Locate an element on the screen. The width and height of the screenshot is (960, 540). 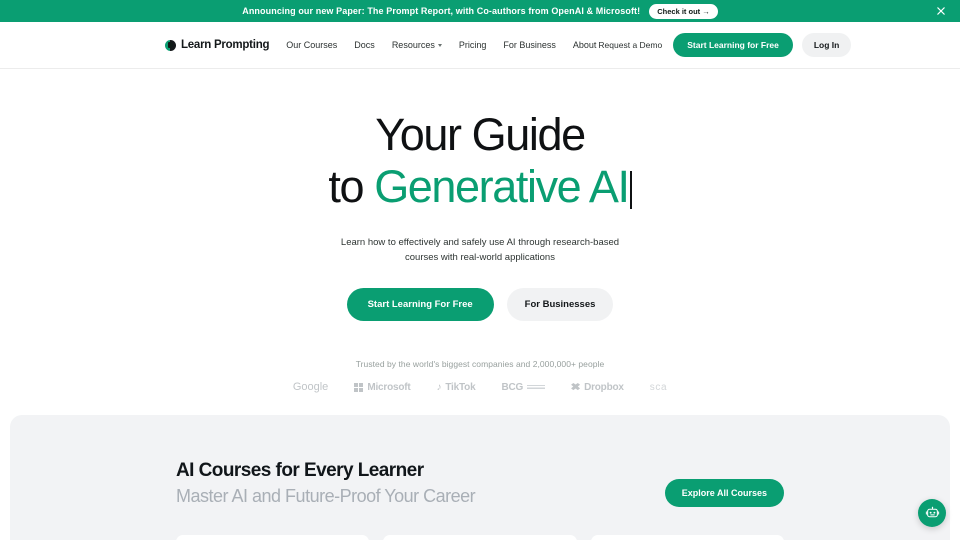
logo-label: Google is located at coordinates (310, 387).